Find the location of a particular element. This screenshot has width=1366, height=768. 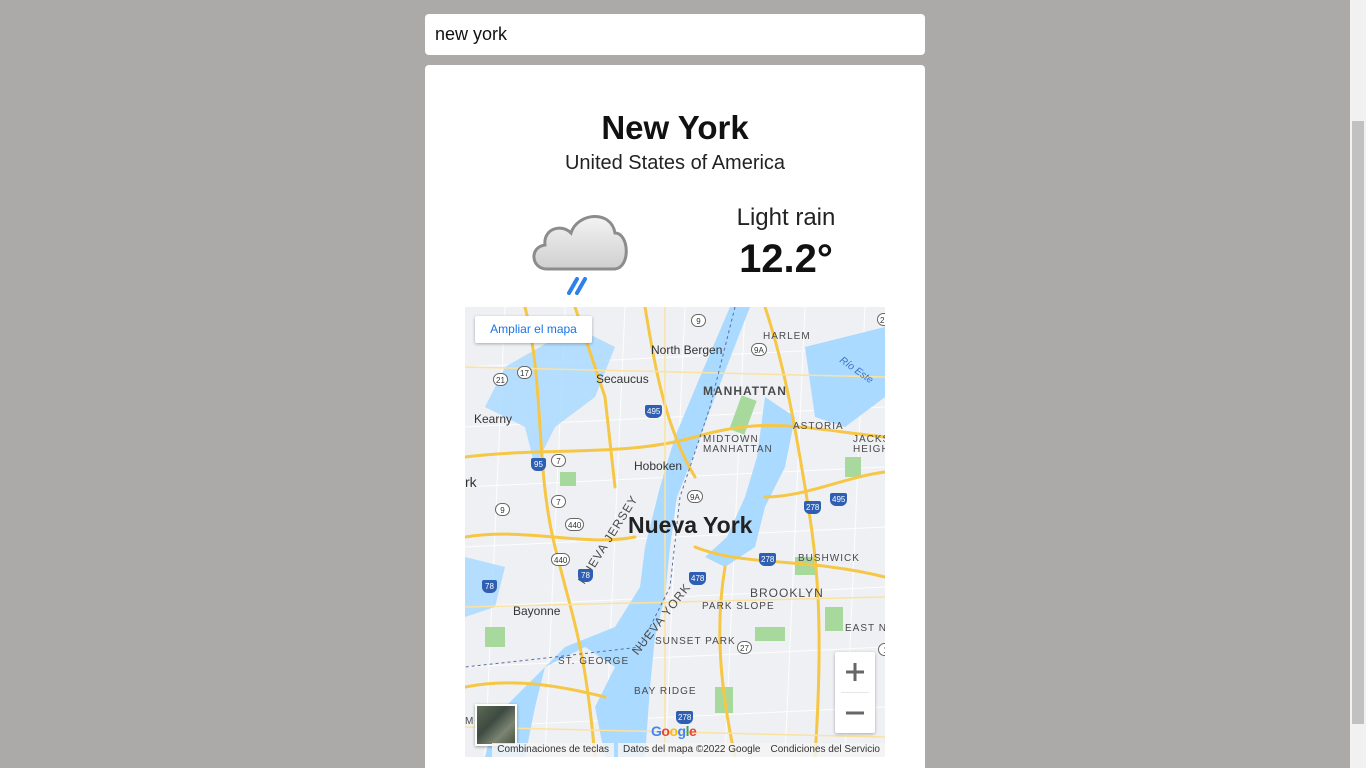

city-name: New York is located at coordinates (675, 127).